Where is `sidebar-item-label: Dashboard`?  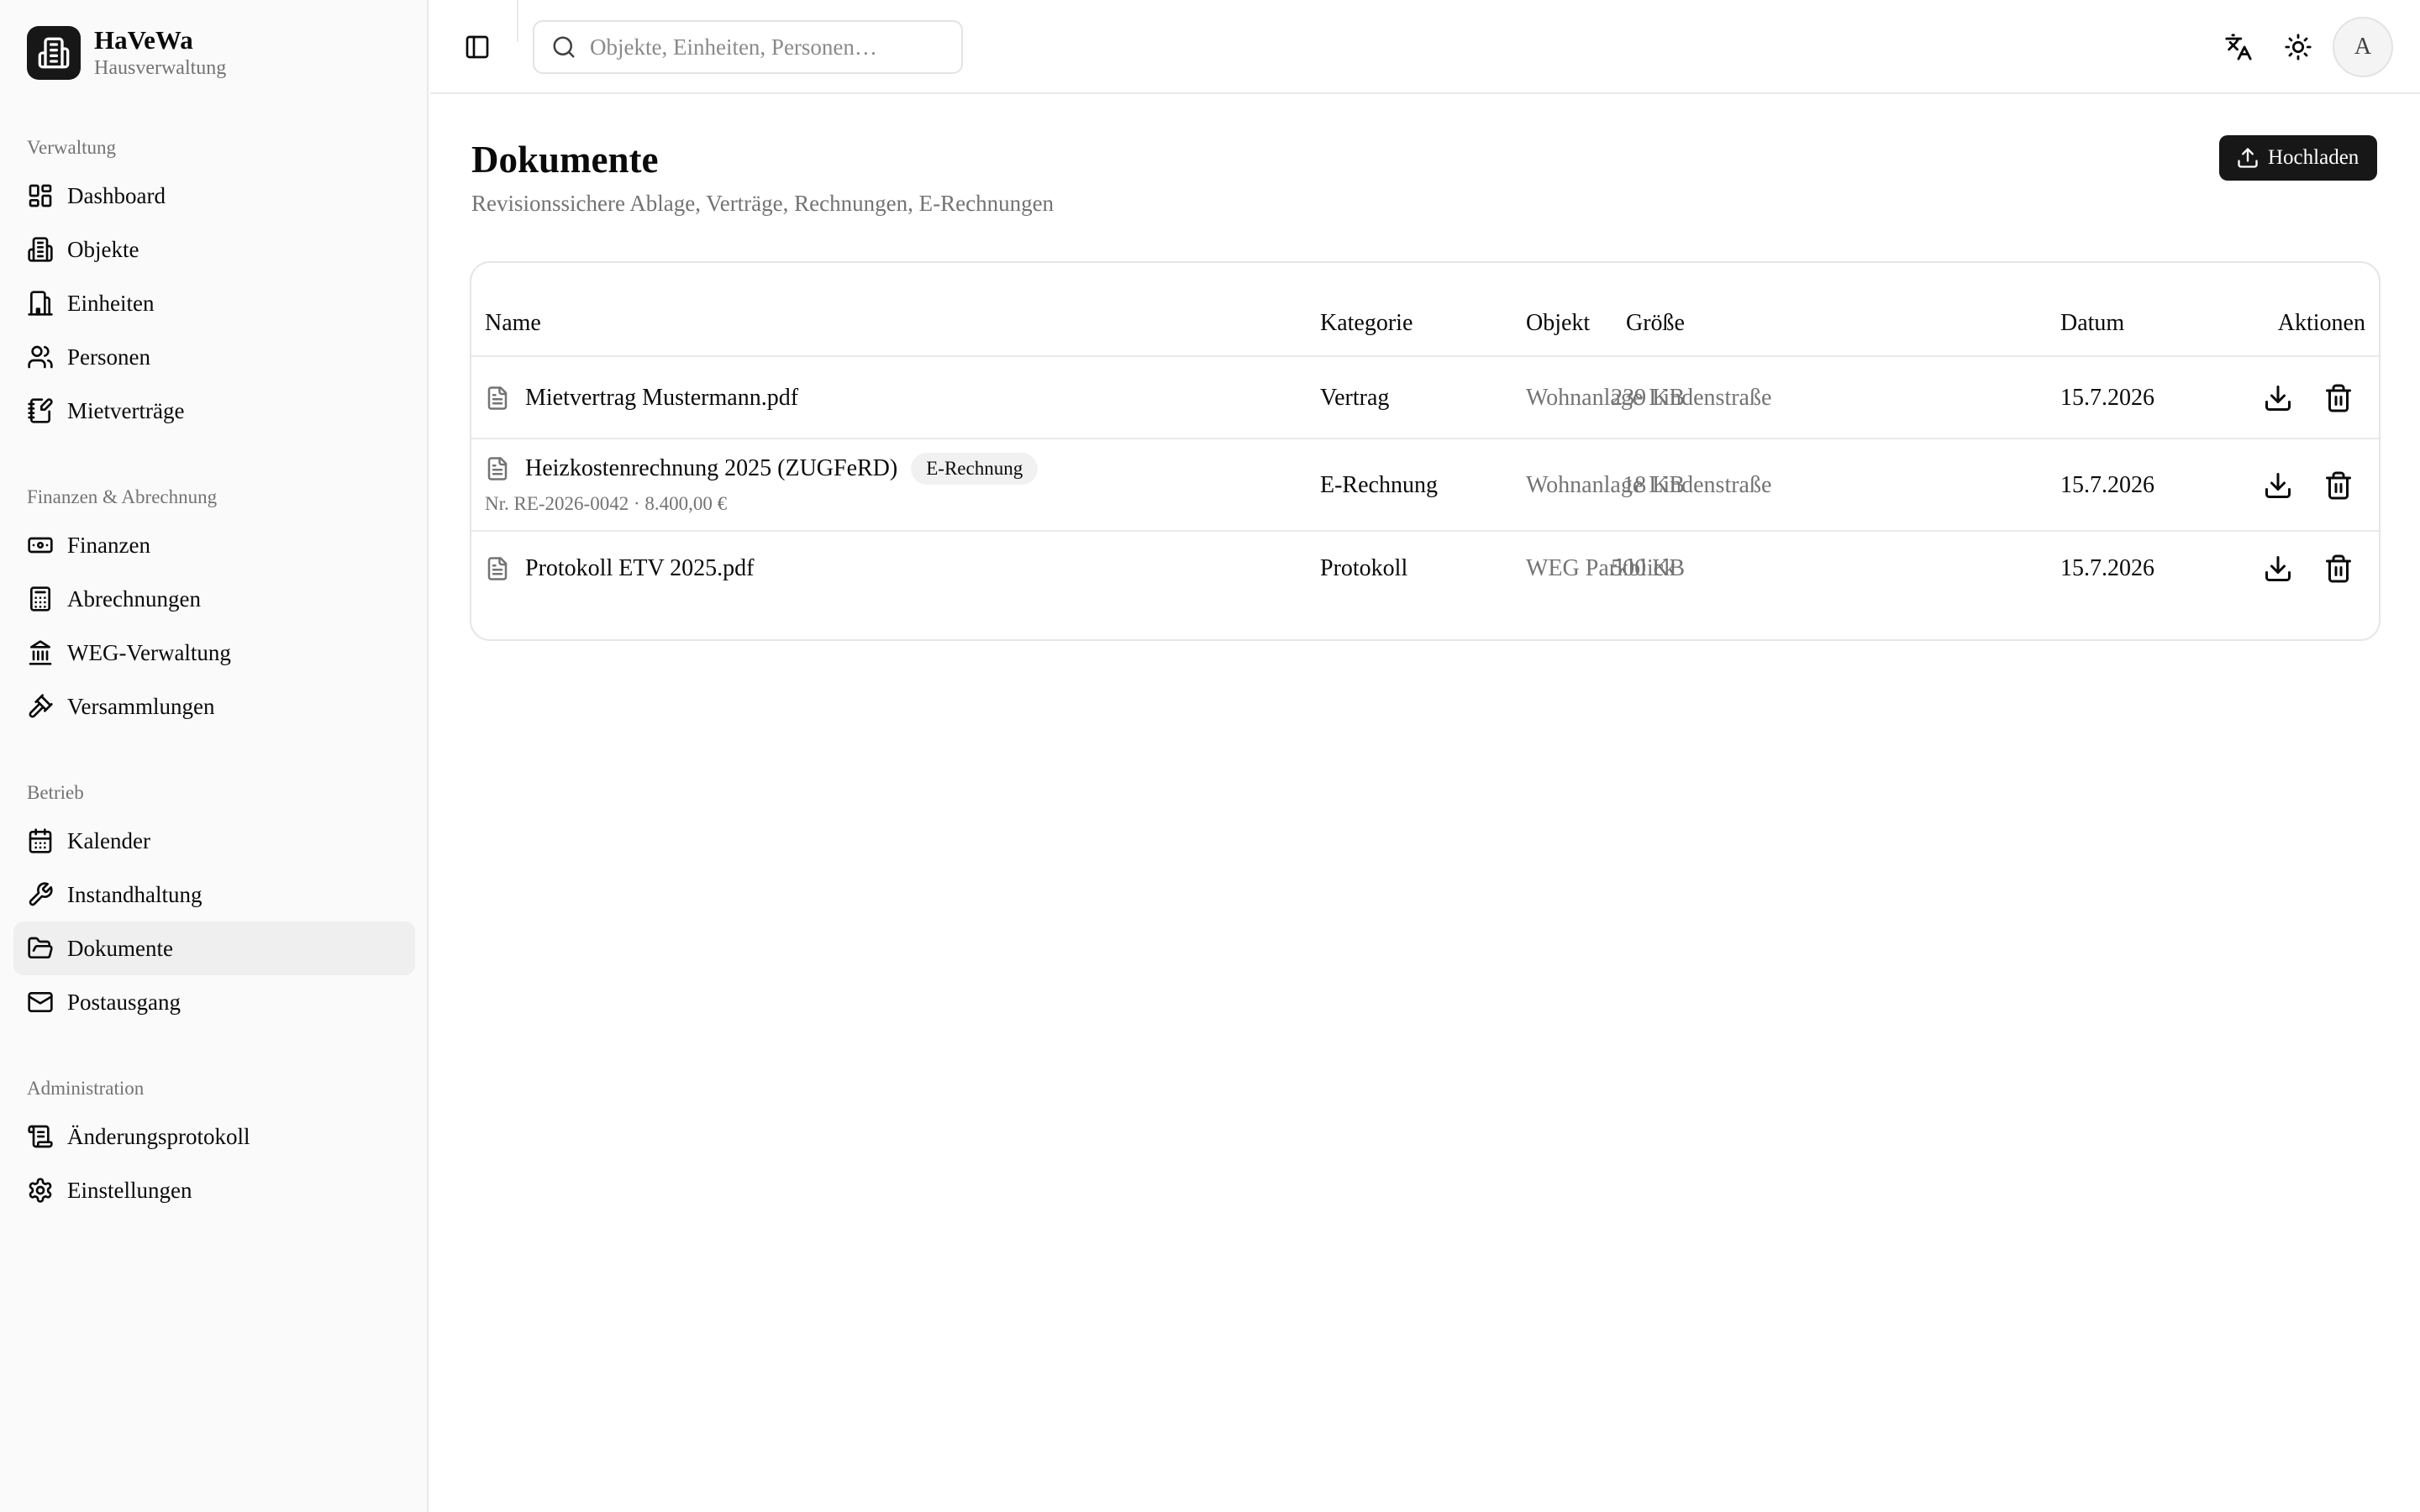
sidebar-item-label: Dashboard is located at coordinates (116, 195).